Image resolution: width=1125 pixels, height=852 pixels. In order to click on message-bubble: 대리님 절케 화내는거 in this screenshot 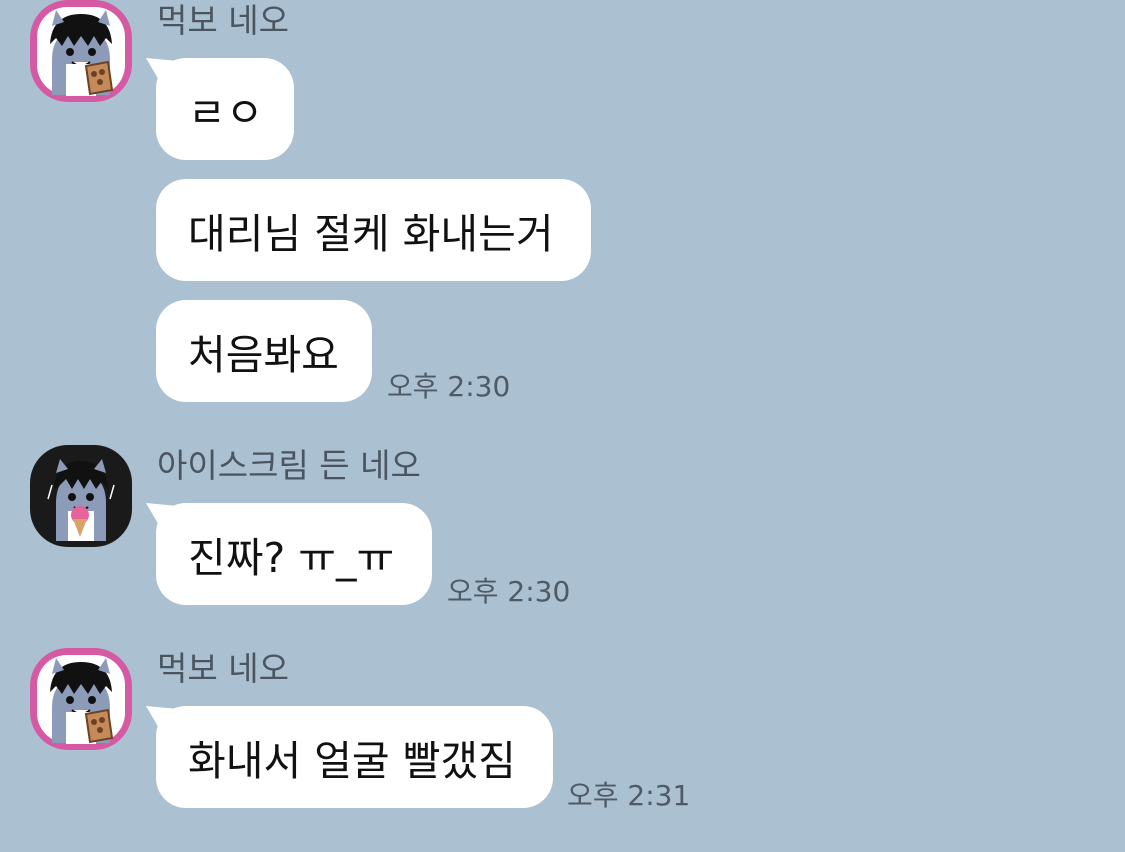, I will do `click(373, 230)`.